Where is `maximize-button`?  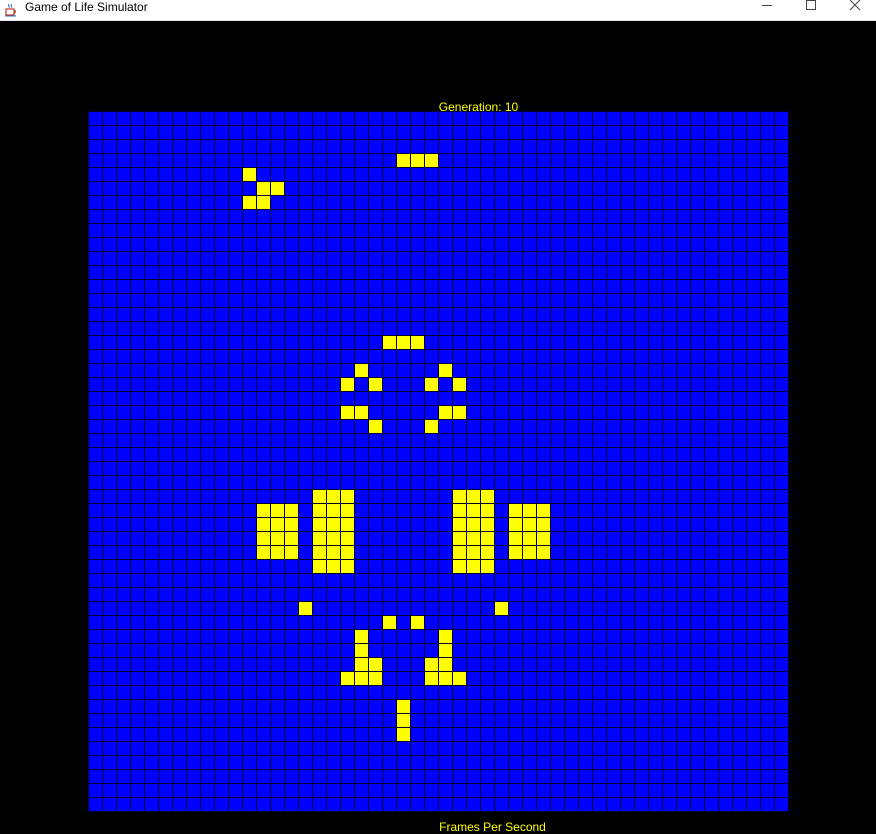 maximize-button is located at coordinates (811, 10).